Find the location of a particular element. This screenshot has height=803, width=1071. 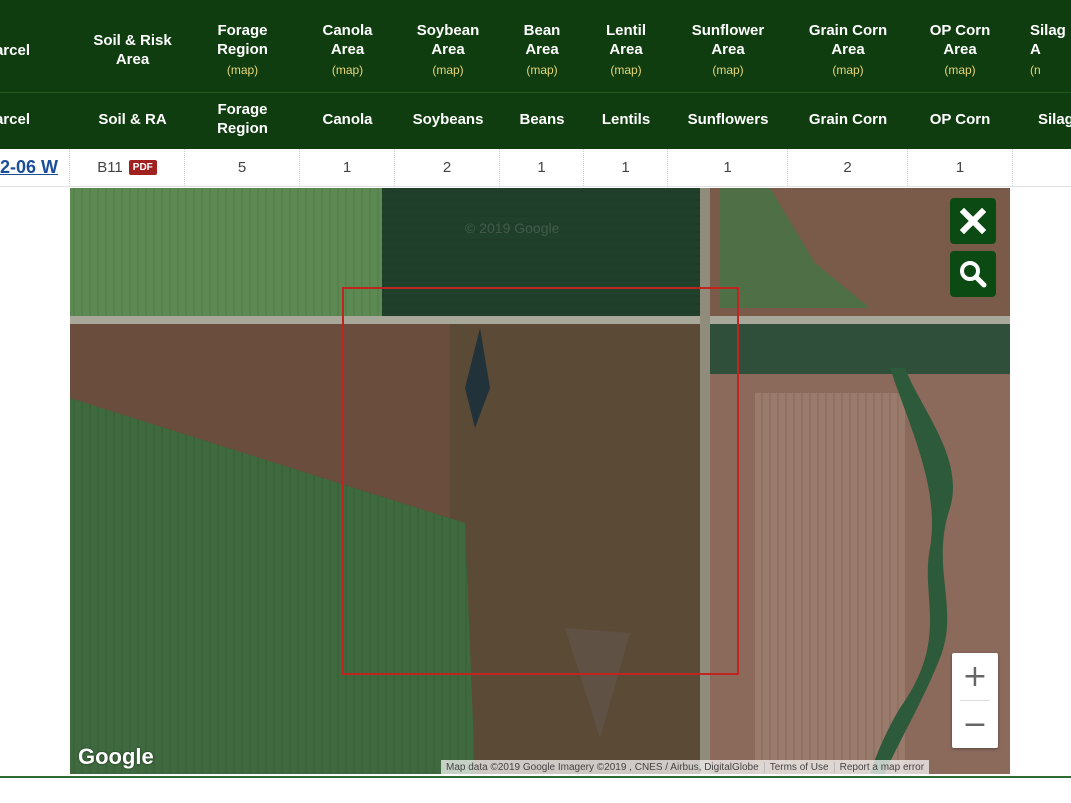

header-grain-corn-area: Grain Corn Area (map) is located at coordinates (848, 50).